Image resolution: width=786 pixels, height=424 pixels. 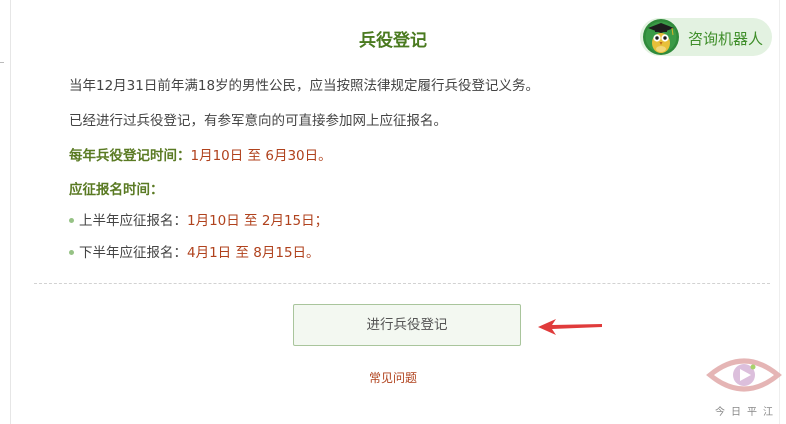 What do you see at coordinates (133, 221) in the screenshot?
I see `first-half-label: 上半年应征报名：` at bounding box center [133, 221].